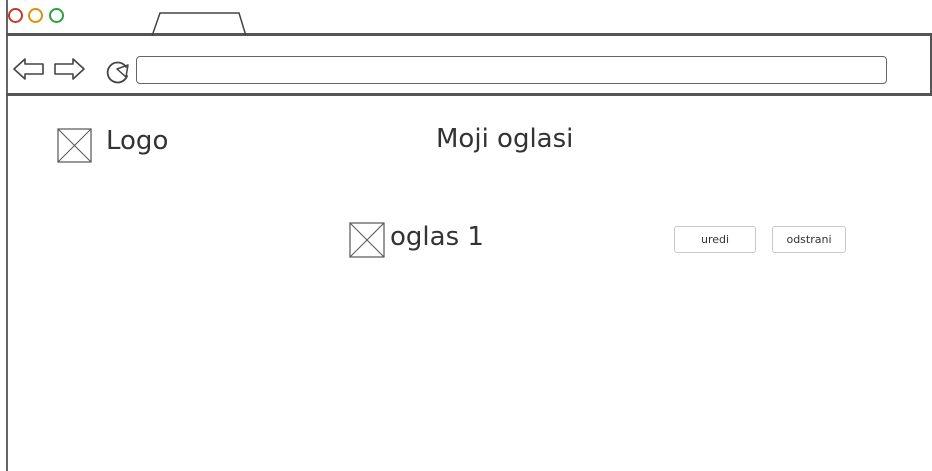 The width and height of the screenshot is (932, 471). I want to click on edit-ad-button: uredi, so click(715, 239).